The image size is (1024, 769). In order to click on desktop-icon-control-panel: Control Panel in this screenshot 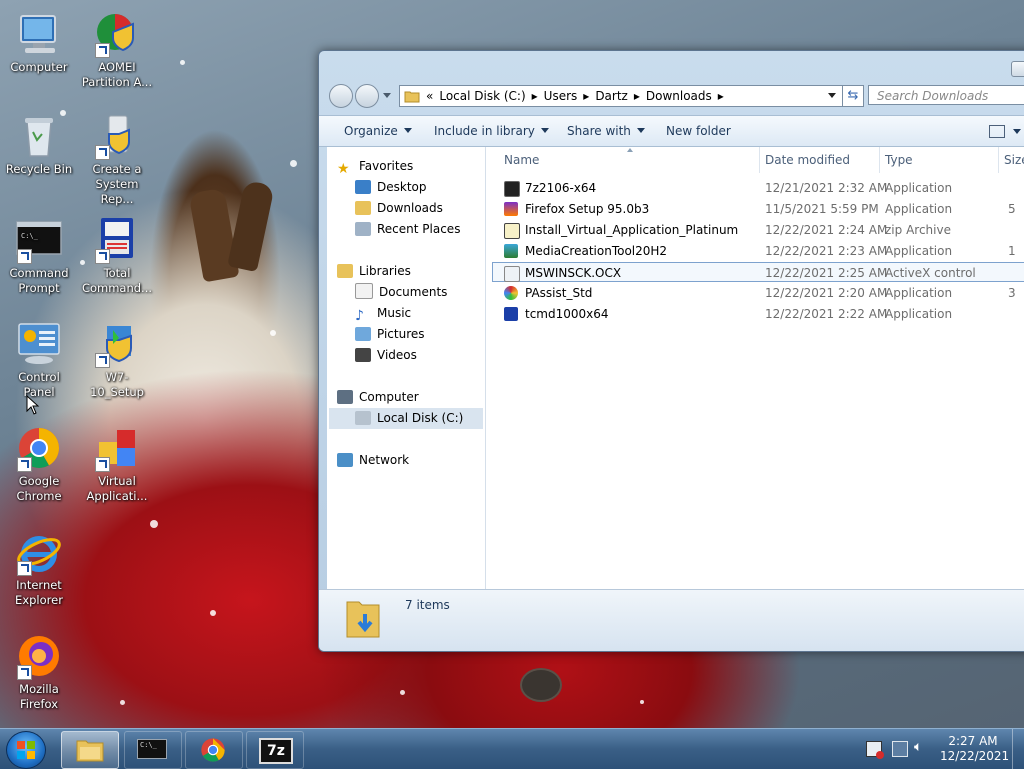, I will do `click(39, 360)`.